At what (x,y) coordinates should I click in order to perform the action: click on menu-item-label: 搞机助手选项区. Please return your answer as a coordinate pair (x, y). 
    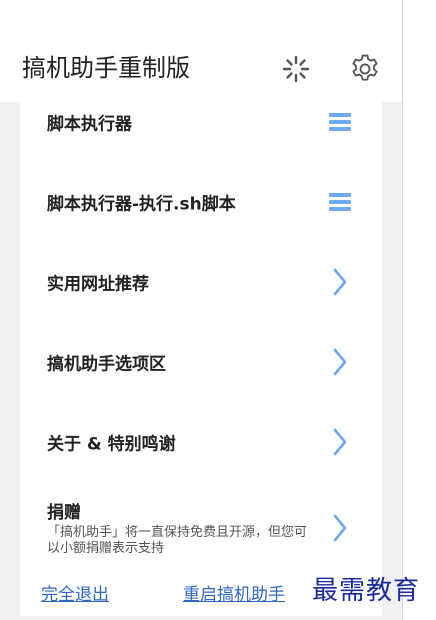
    Looking at the image, I should click on (106, 364).